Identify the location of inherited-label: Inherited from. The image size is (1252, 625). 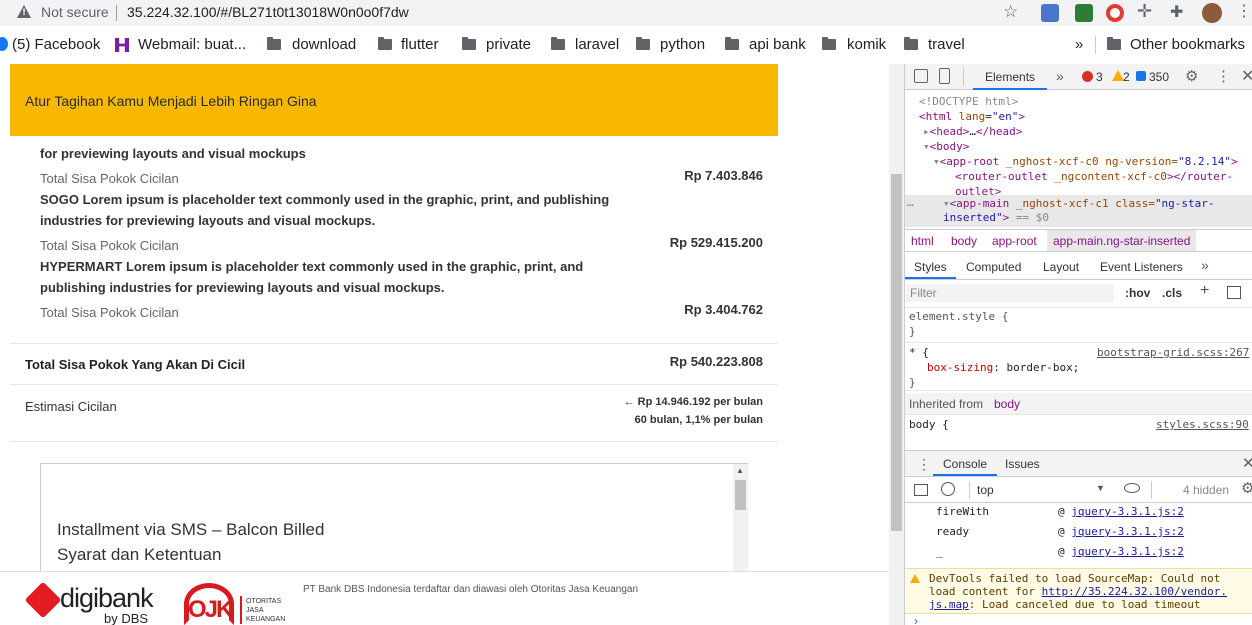
(946, 404).